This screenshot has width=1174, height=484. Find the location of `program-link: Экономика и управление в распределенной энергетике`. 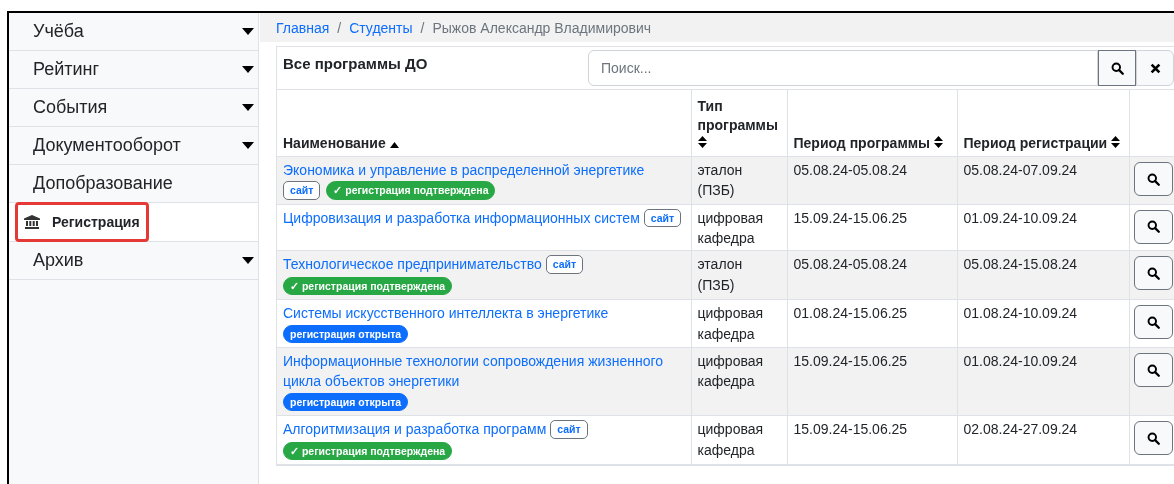

program-link: Экономика и управление в распределенной энергетике is located at coordinates (464, 170).